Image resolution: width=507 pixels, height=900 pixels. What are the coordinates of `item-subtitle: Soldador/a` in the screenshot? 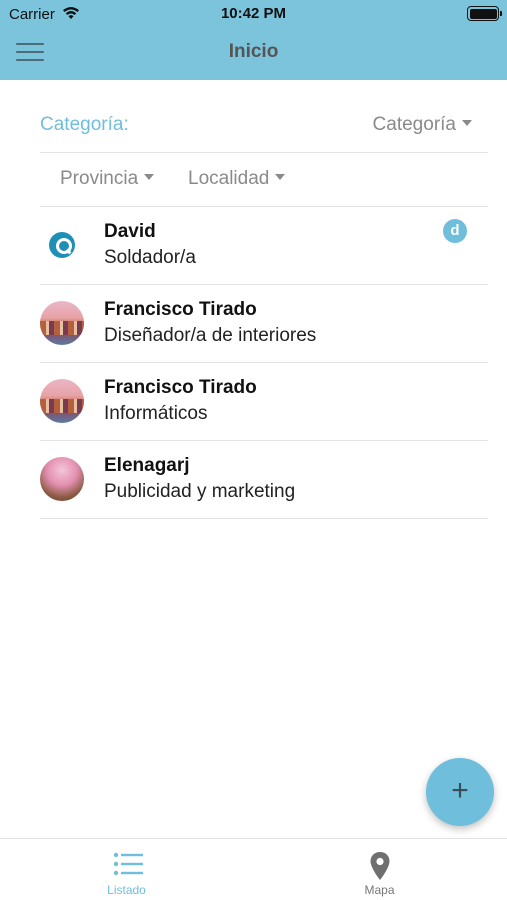 It's located at (150, 257).